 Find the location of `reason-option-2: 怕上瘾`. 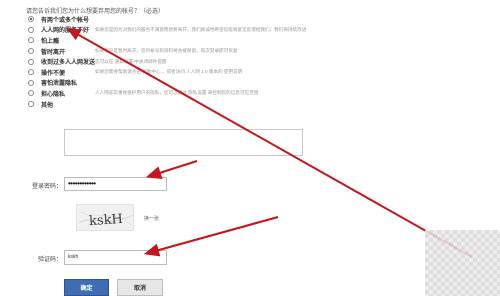

reason-option-2: 怕上瘾 is located at coordinates (178, 40).